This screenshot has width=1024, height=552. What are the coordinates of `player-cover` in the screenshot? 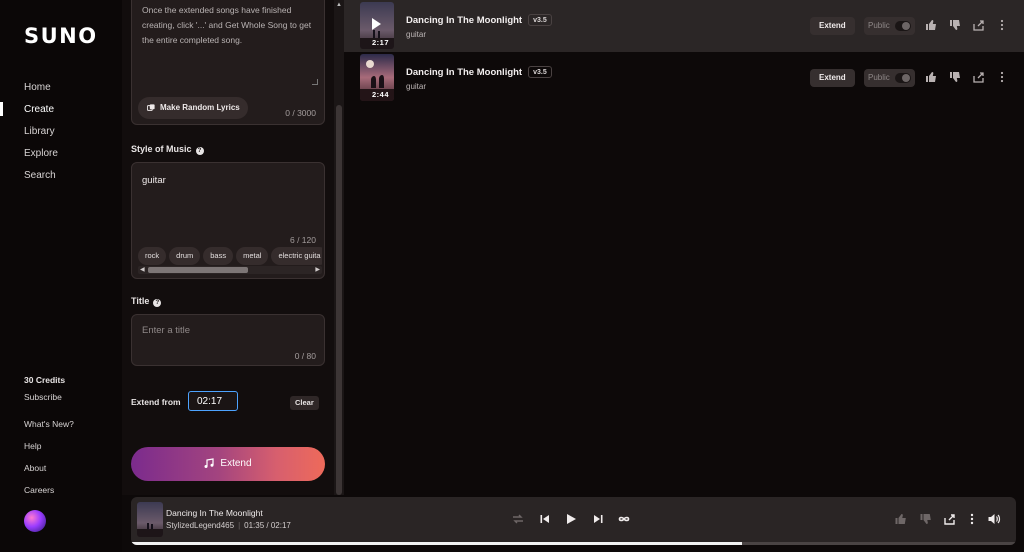 It's located at (150, 519).